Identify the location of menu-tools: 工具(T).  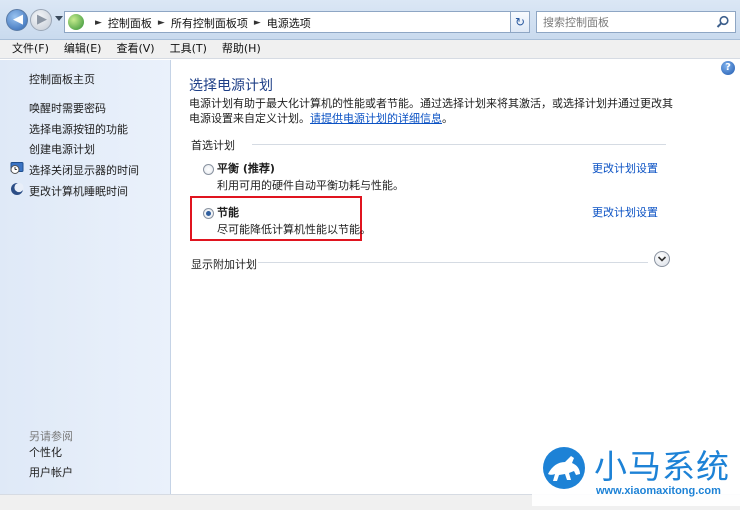
(188, 49).